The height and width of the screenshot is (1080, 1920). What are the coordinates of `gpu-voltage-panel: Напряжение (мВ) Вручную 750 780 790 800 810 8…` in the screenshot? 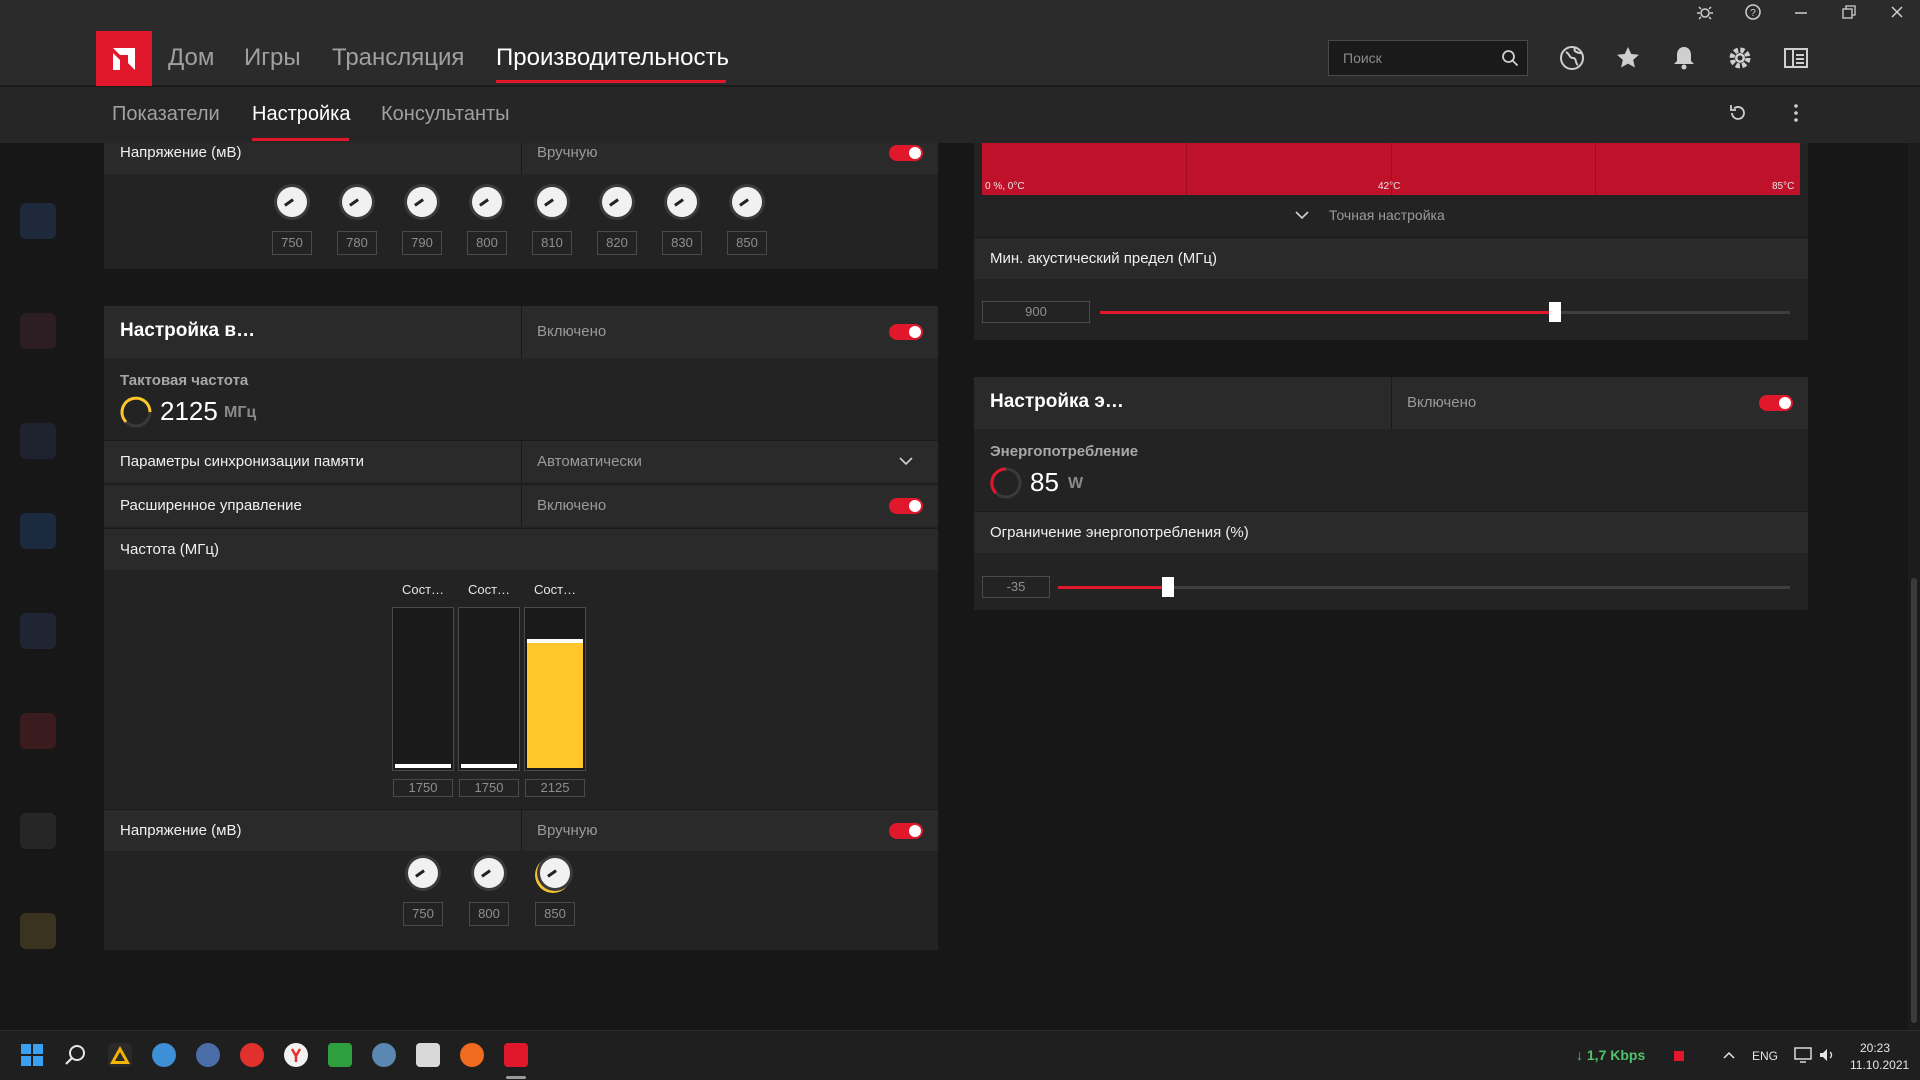 It's located at (521, 206).